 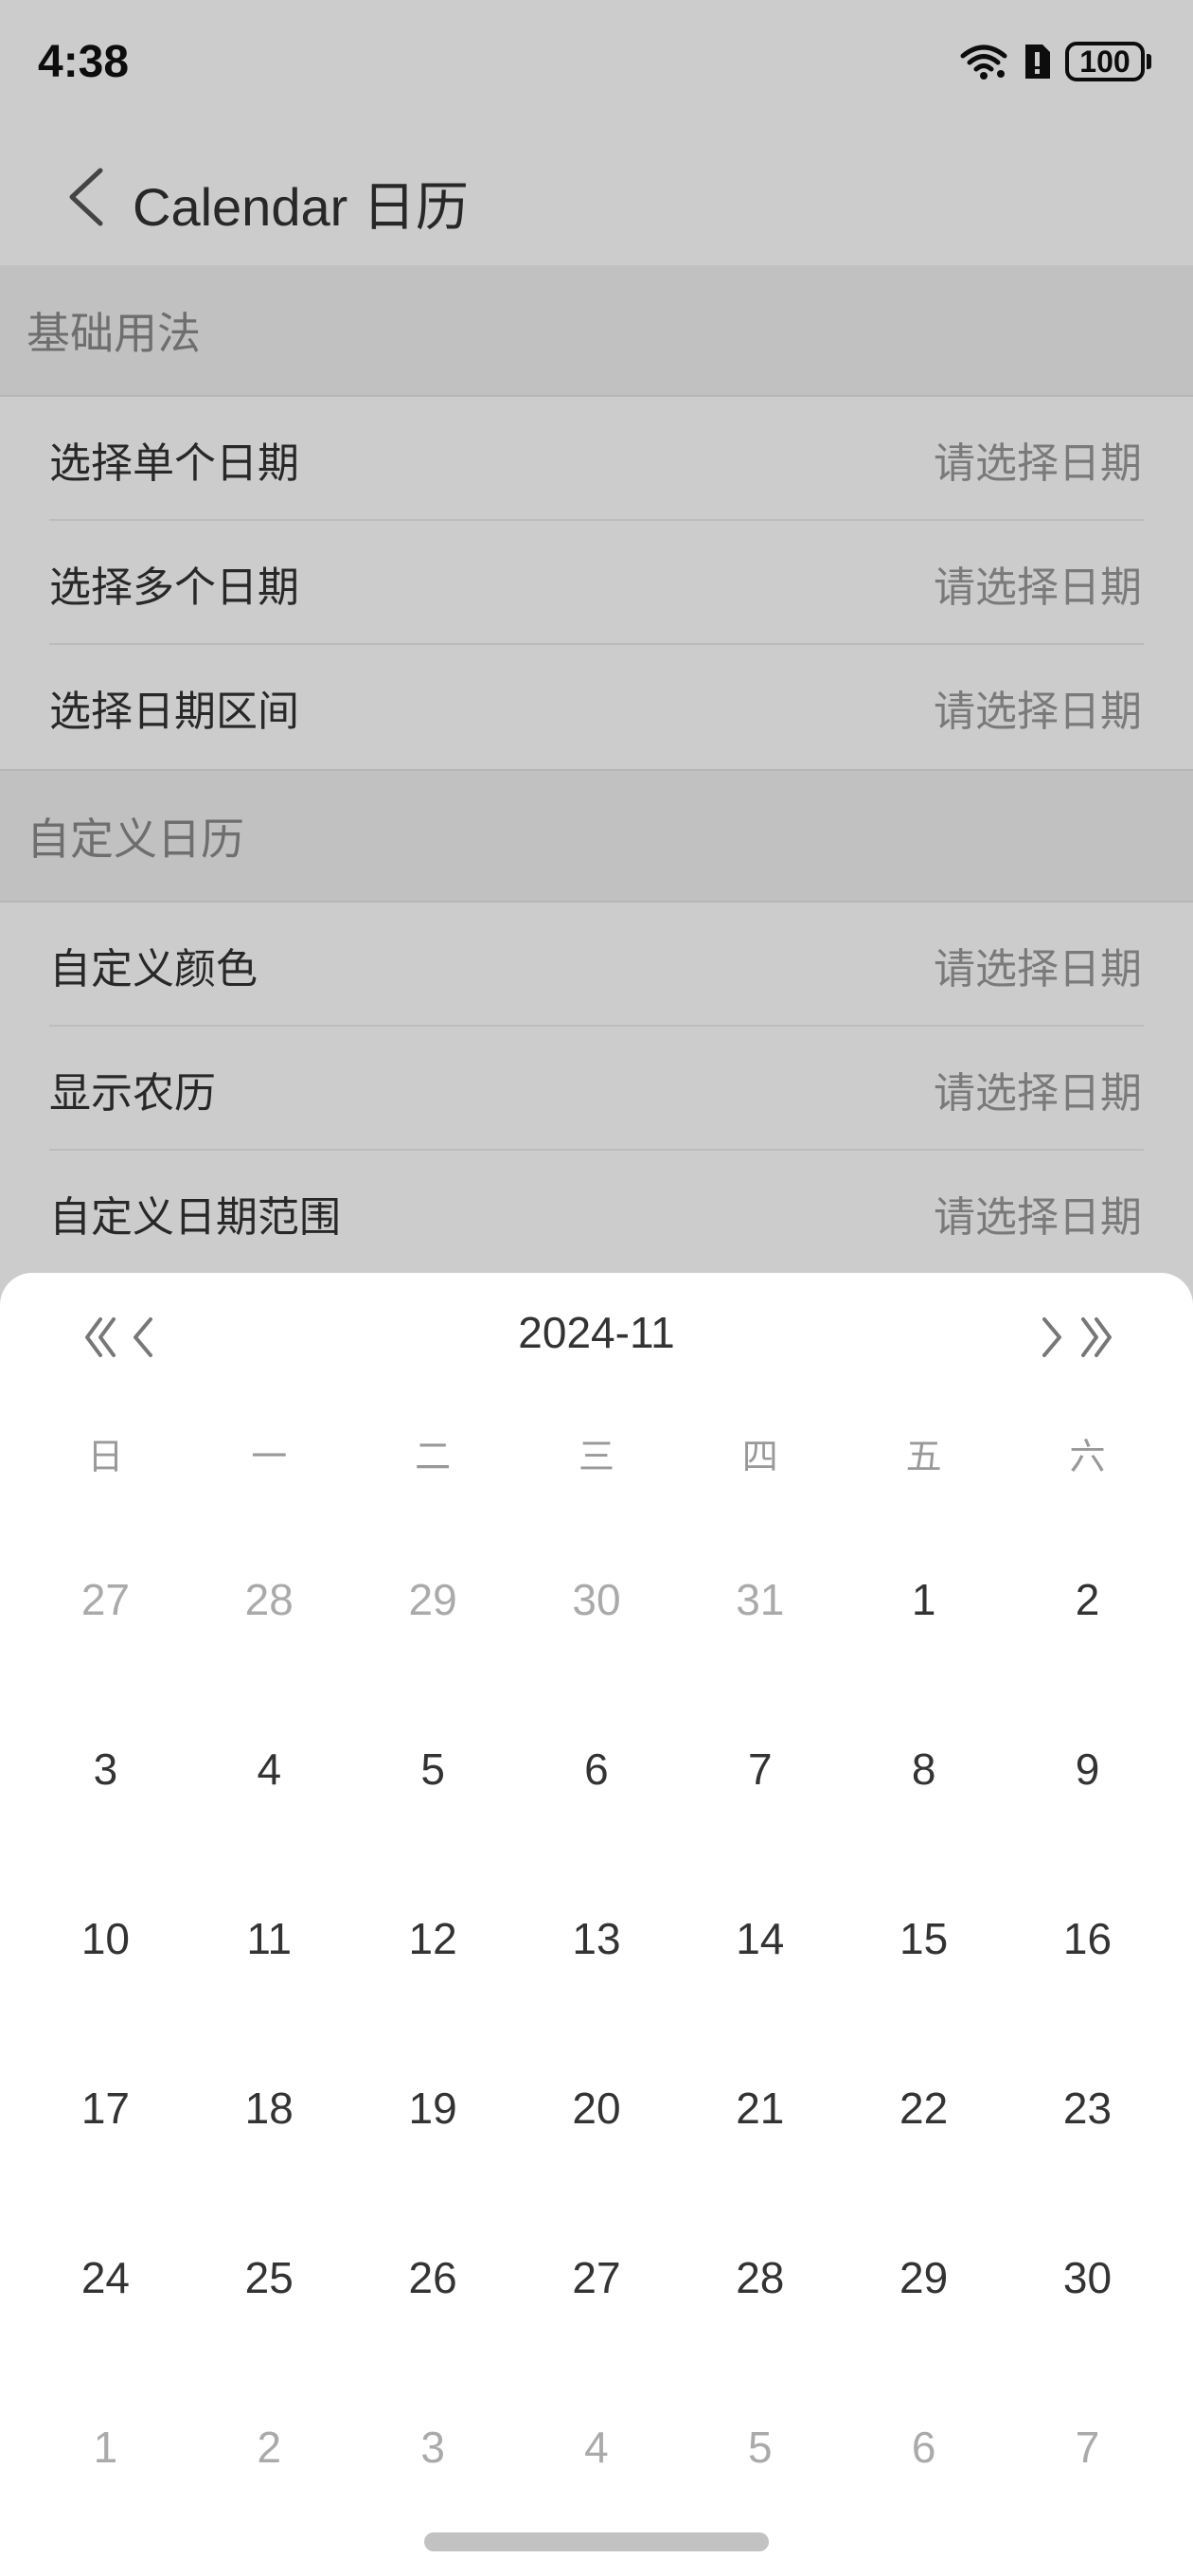 I want to click on calendar-day-outside-month: 29, so click(x=432, y=1599).